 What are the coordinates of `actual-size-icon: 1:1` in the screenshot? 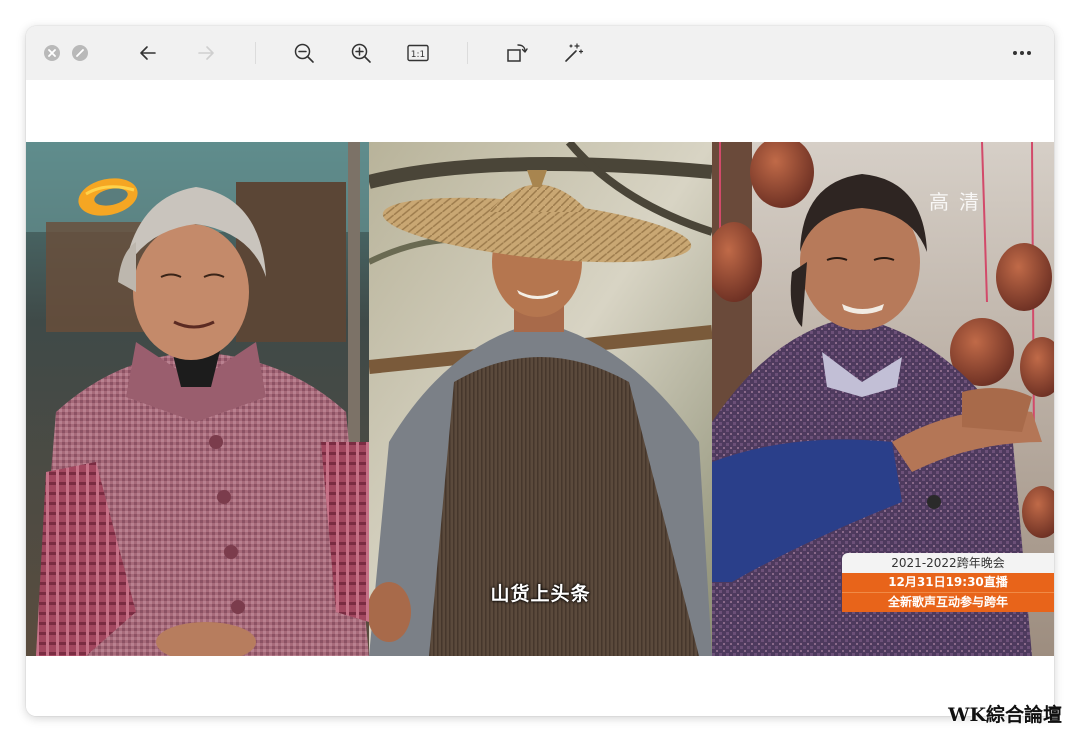 It's located at (418, 53).